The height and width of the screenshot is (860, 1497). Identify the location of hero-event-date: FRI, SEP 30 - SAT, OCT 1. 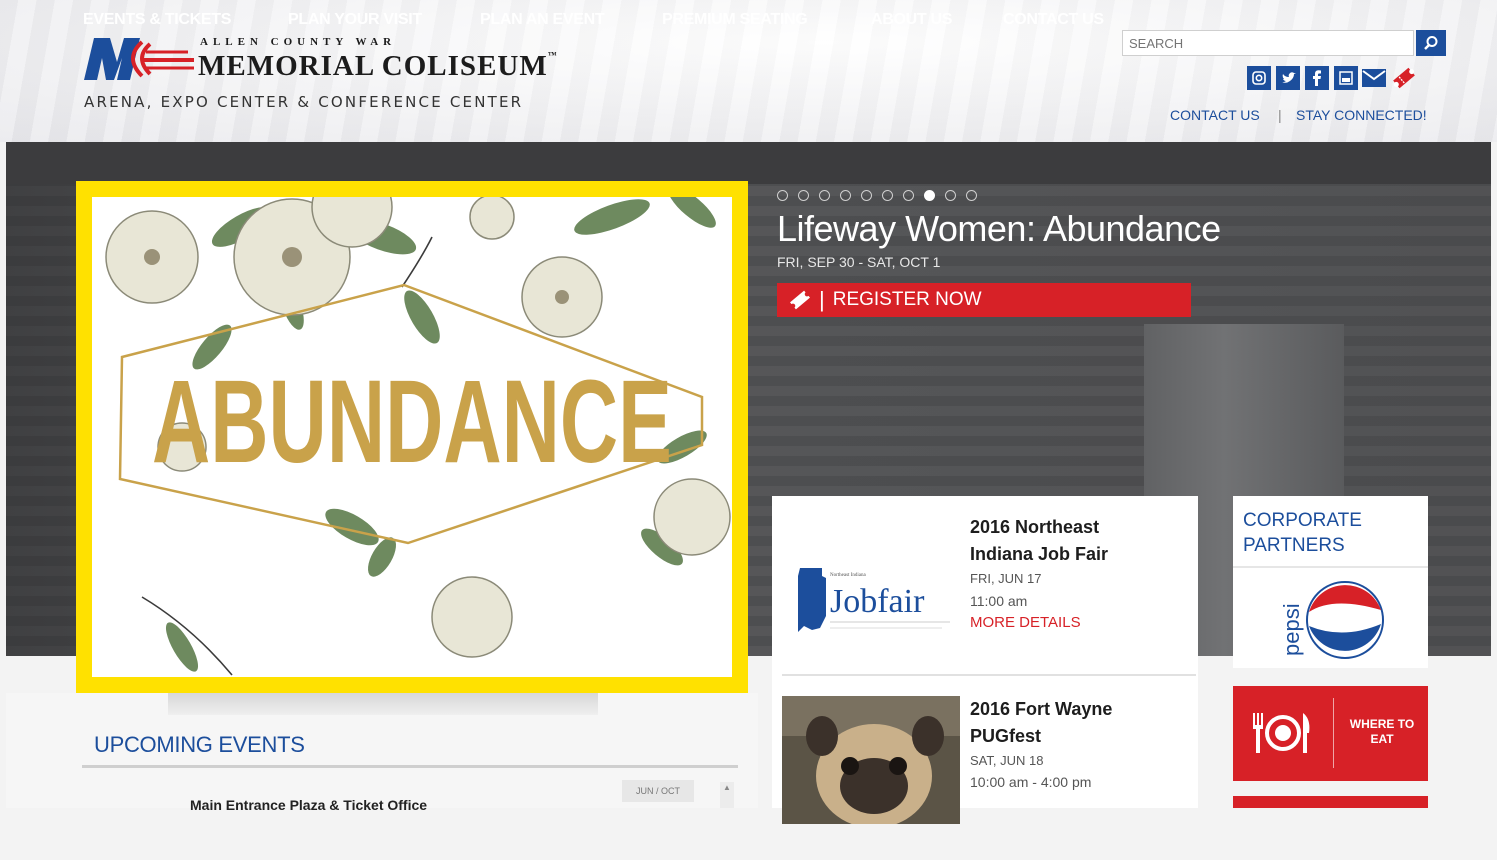
(859, 262).